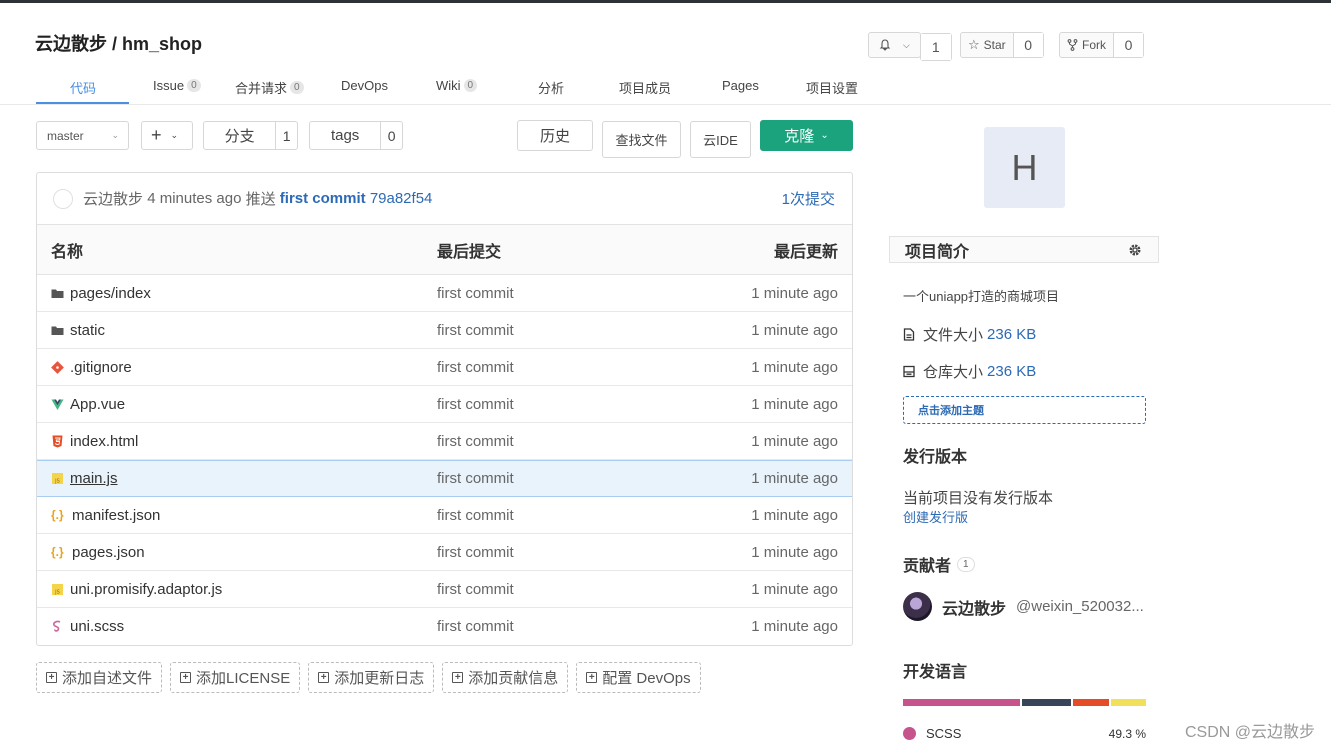 The image size is (1331, 746). I want to click on add-contributing-button: + 添加贡献信息, so click(505, 677).